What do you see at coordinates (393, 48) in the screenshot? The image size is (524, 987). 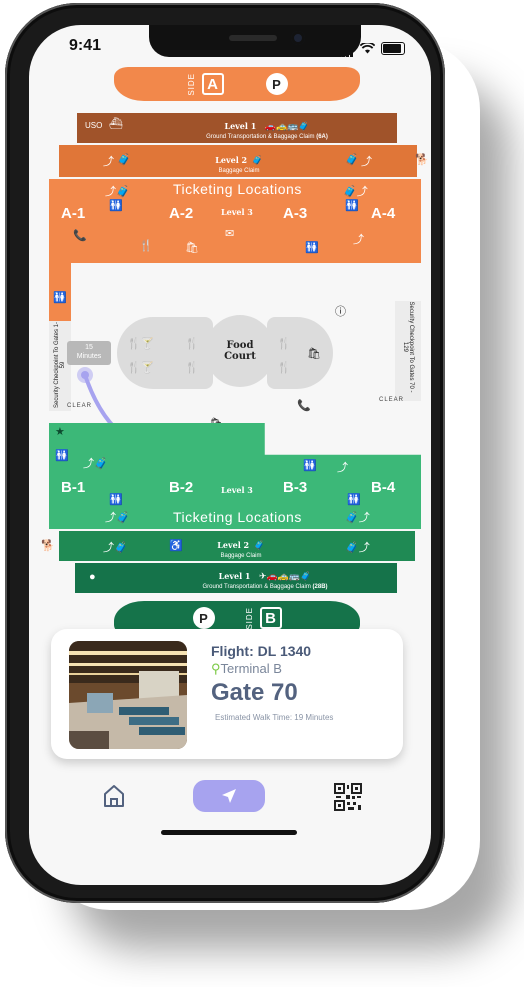 I see `battery-icon` at bounding box center [393, 48].